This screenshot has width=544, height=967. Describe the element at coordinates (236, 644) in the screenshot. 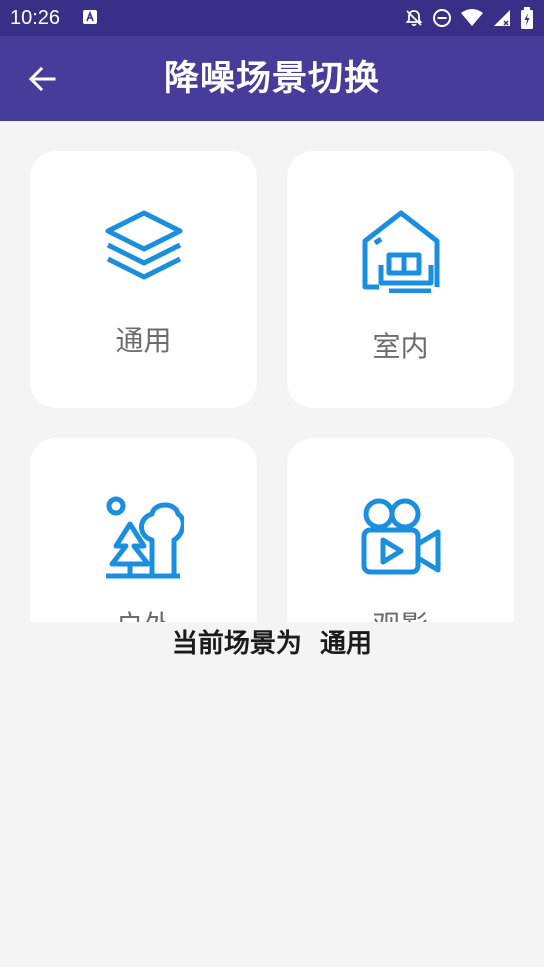

I see `current-scene-prefix: 当前场景为` at that location.